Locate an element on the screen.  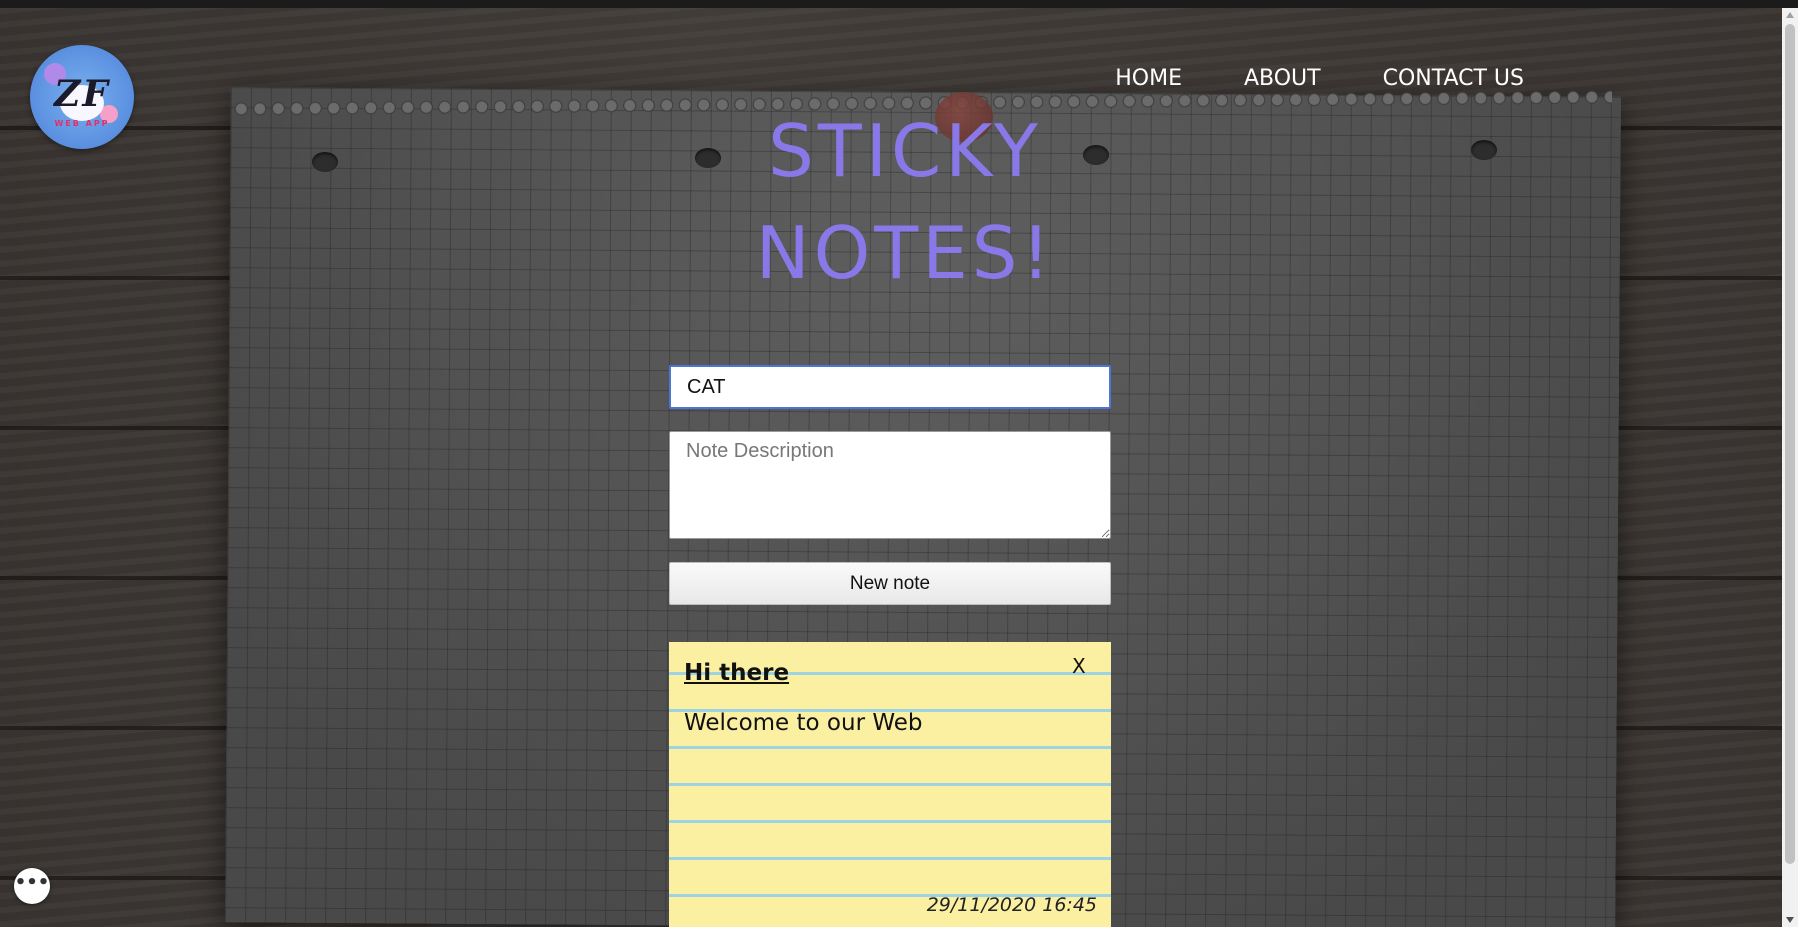
nav-home-link: HOME is located at coordinates (1148, 78).